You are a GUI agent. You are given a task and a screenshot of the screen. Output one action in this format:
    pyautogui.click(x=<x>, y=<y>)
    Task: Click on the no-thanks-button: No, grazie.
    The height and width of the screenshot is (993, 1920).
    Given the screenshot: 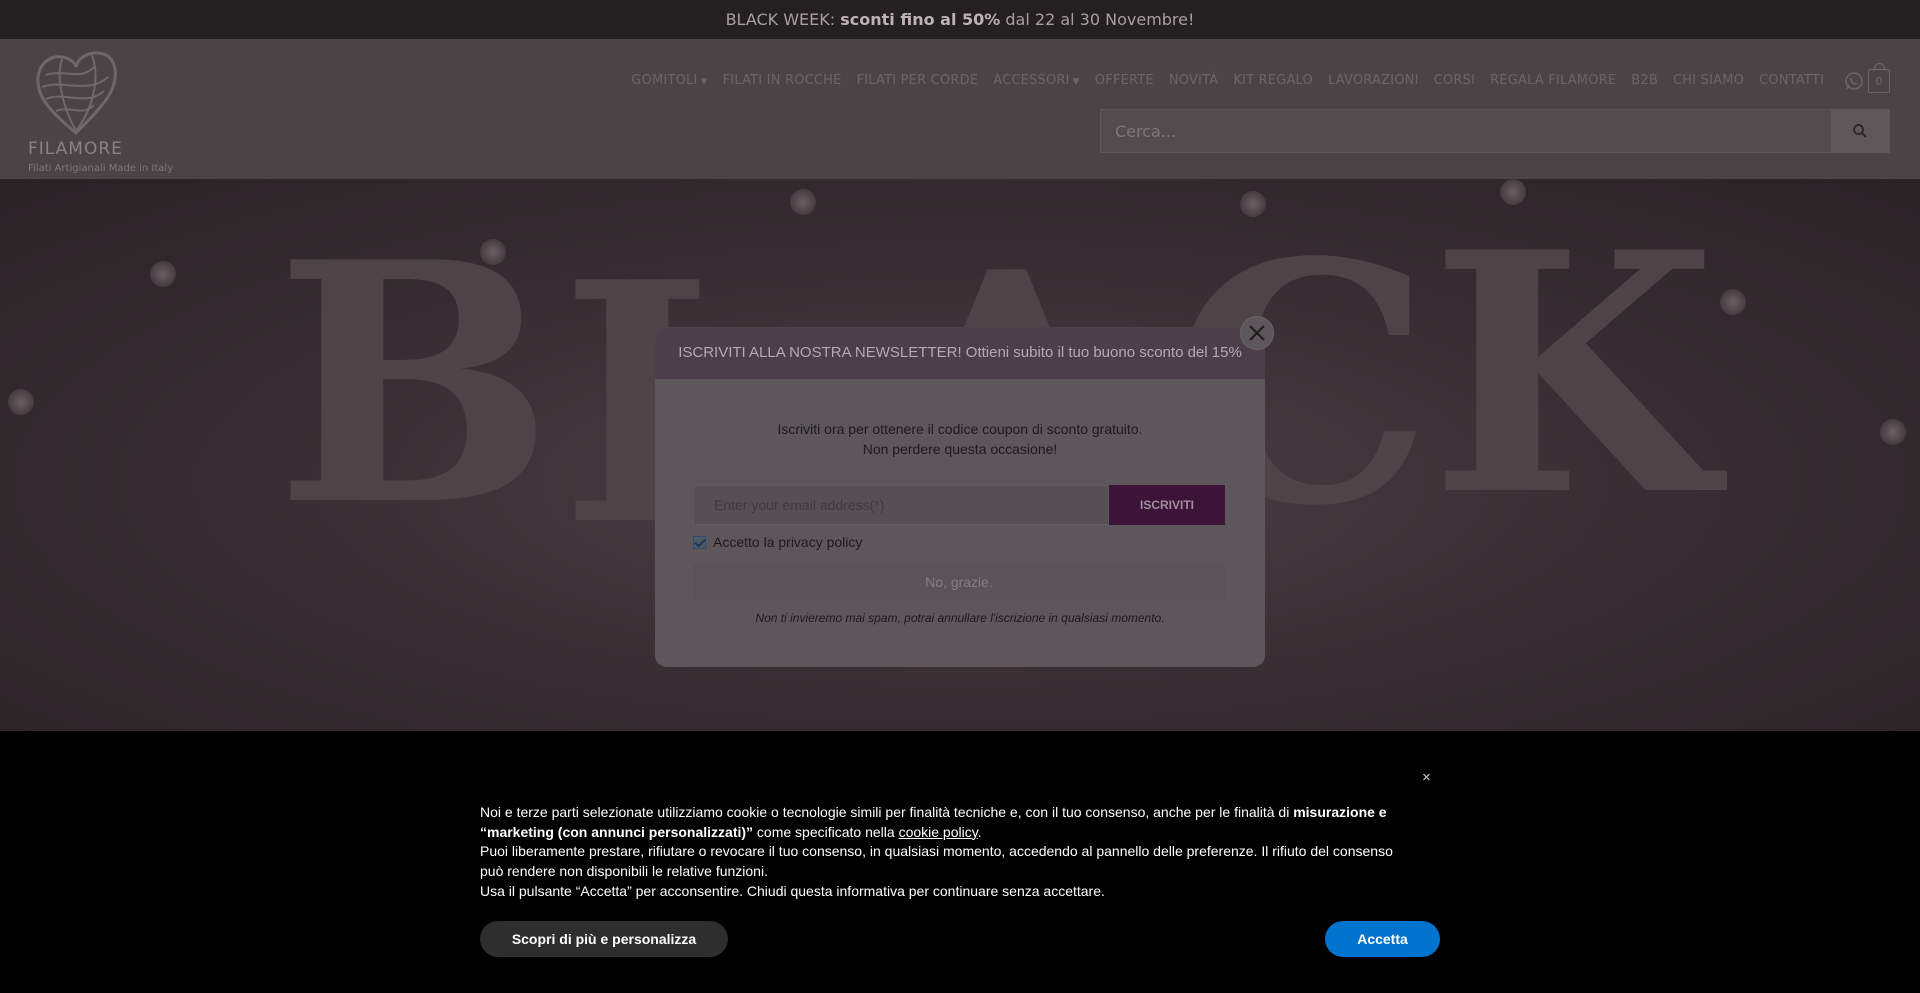 What is the action you would take?
    pyautogui.click(x=959, y=582)
    